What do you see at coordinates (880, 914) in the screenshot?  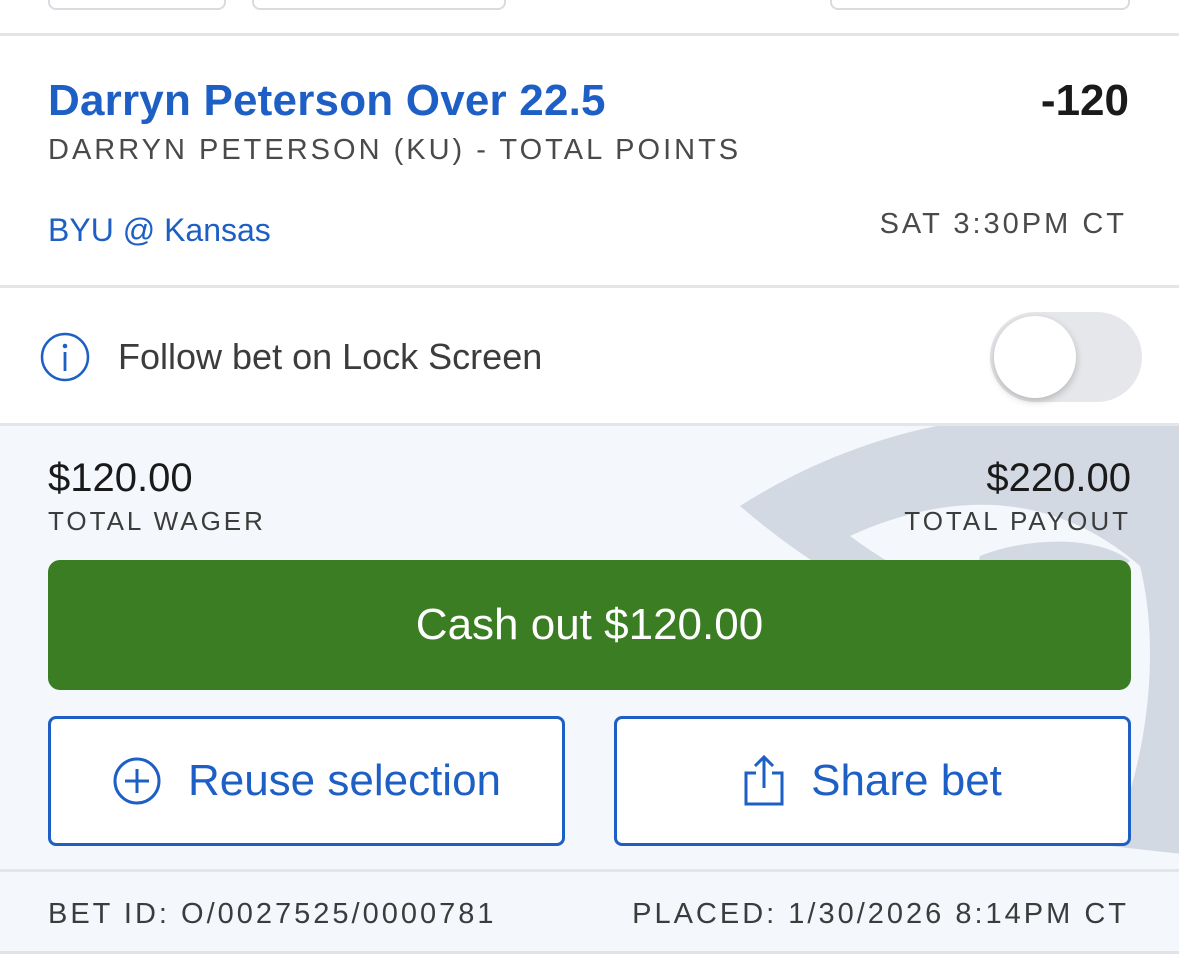 I see `placed-timestamp: PLACED: 1/30/2026 8:14PM CT` at bounding box center [880, 914].